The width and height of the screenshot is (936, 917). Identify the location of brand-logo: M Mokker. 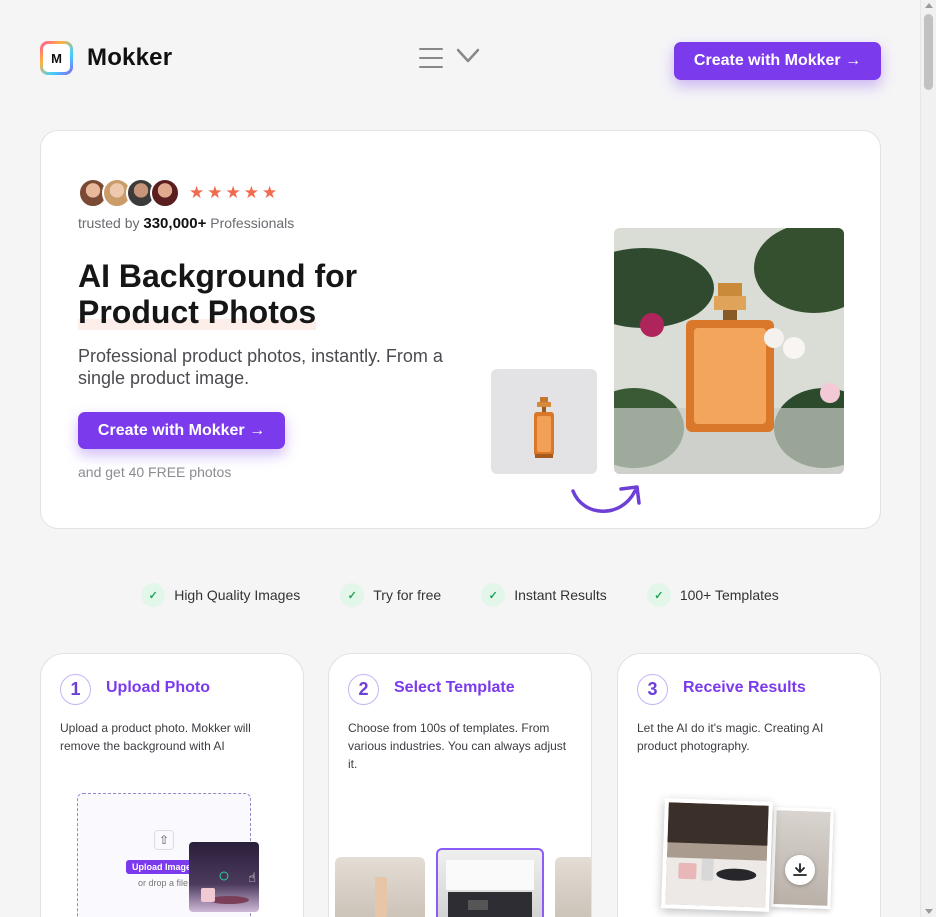
(106, 58).